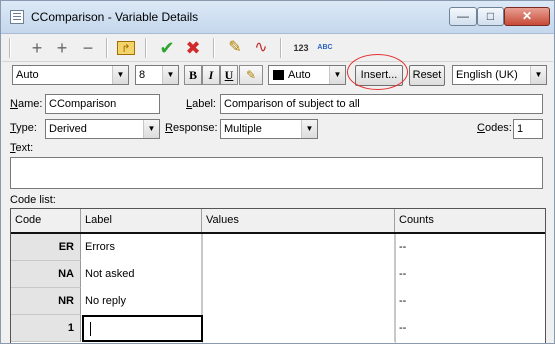 The image size is (555, 344). What do you see at coordinates (126, 48) in the screenshot?
I see `move-up-icon: ↱` at bounding box center [126, 48].